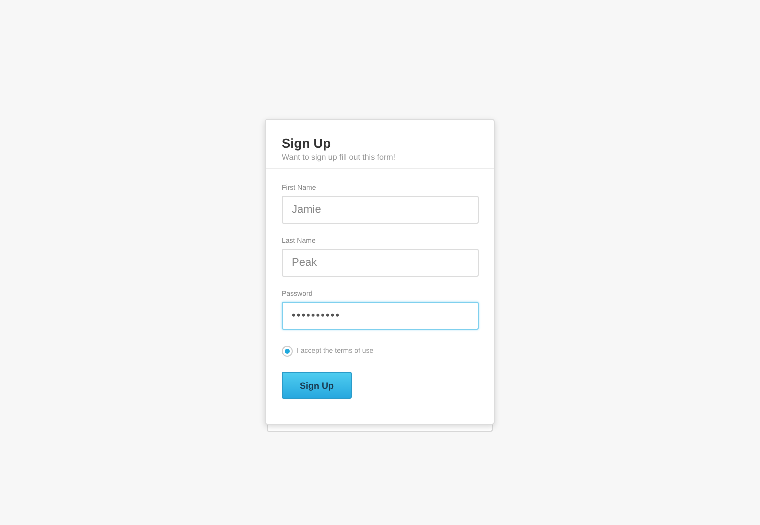 The width and height of the screenshot is (760, 525). What do you see at coordinates (380, 263) in the screenshot?
I see `input-field: Peak` at bounding box center [380, 263].